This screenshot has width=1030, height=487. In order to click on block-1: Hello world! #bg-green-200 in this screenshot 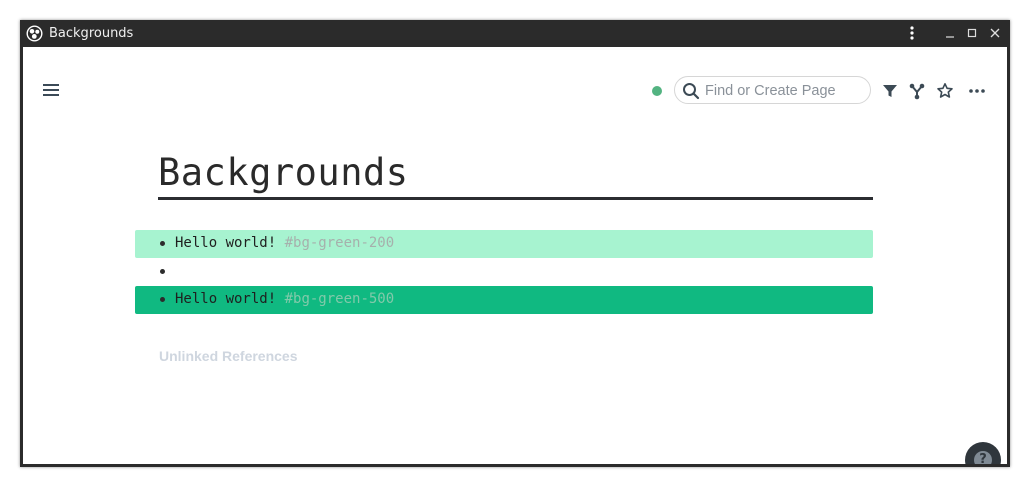, I will do `click(504, 244)`.